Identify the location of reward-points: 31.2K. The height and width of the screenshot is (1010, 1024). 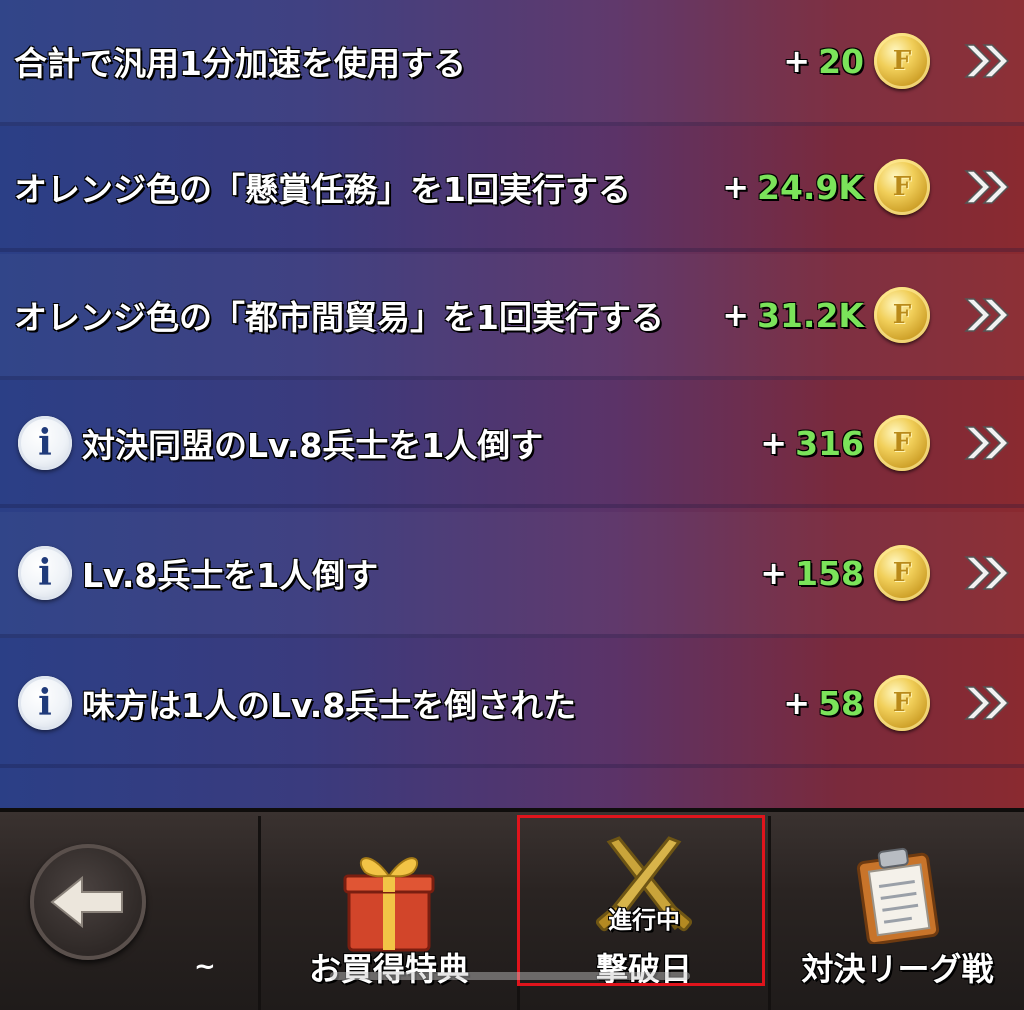
(810, 315).